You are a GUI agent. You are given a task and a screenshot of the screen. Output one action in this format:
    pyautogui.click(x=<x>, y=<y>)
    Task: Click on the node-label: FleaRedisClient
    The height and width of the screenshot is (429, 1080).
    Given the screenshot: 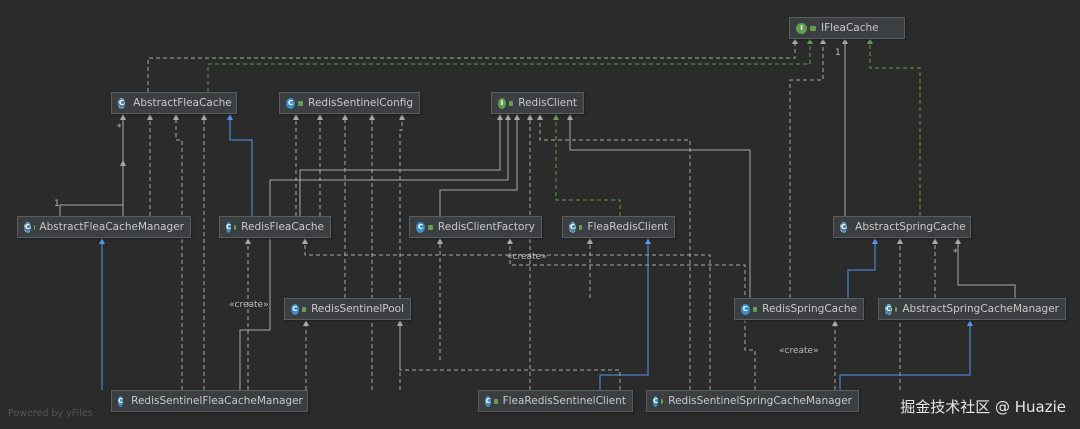 What is the action you would take?
    pyautogui.click(x=627, y=227)
    